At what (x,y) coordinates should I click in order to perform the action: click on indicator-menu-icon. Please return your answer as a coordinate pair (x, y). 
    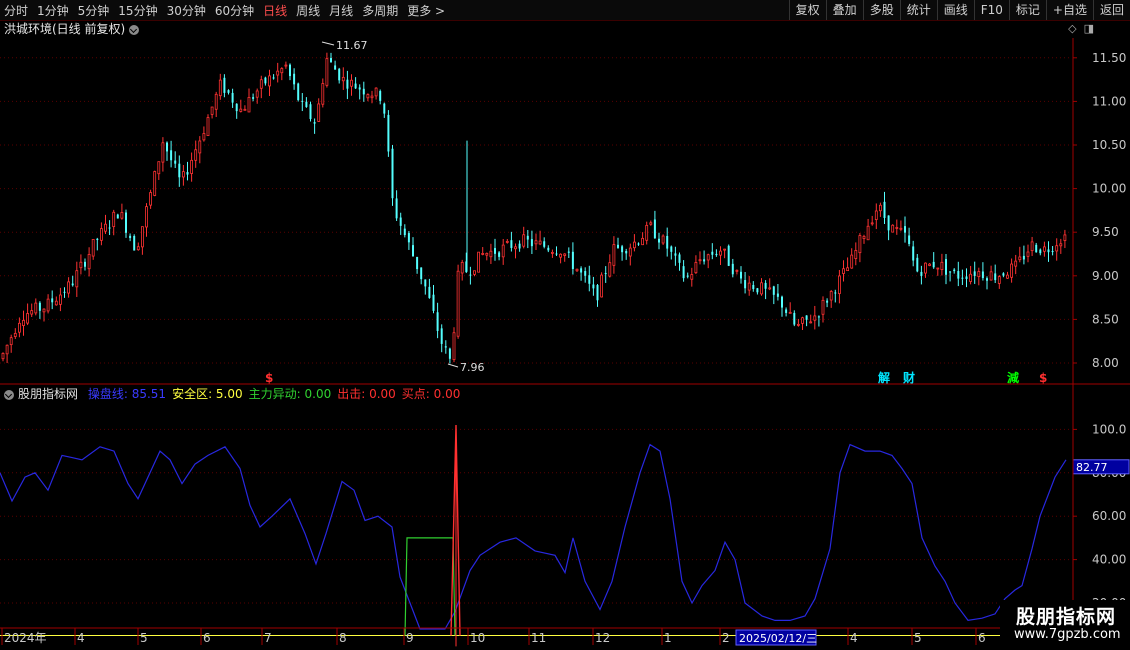
    Looking at the image, I should click on (9, 394).